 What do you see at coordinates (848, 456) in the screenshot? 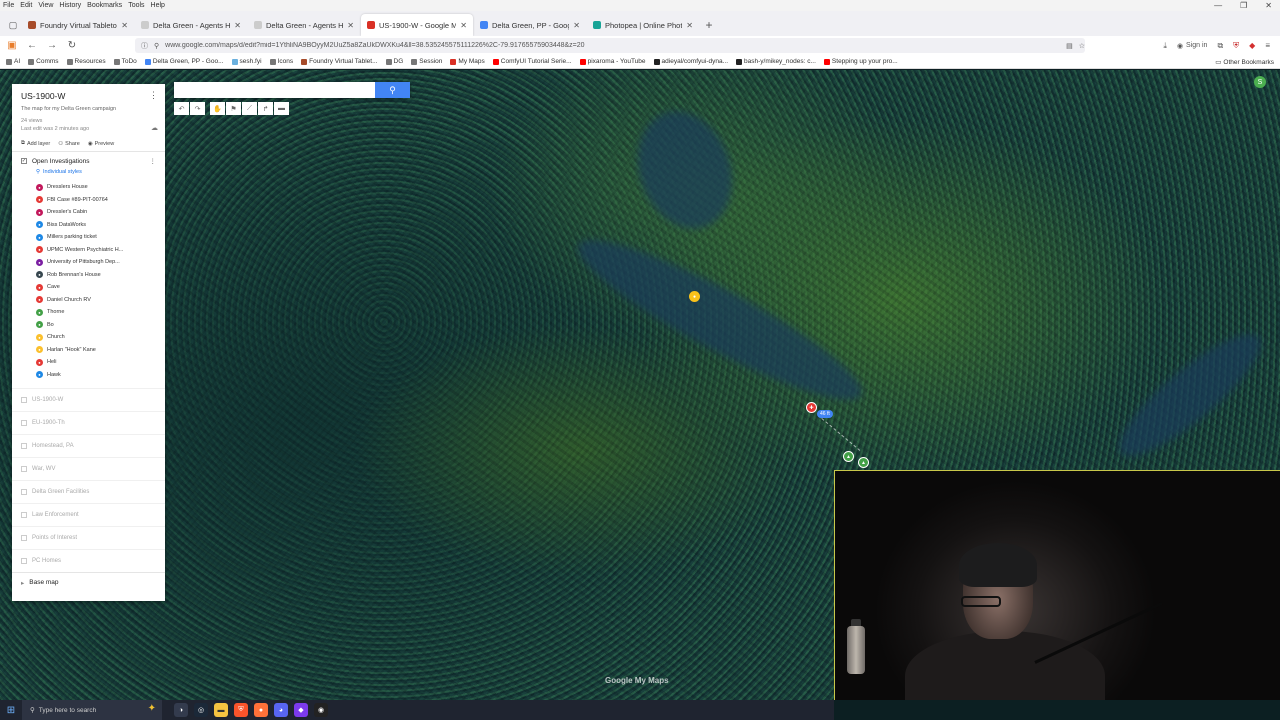
I see `thorne-marker: ▲` at bounding box center [848, 456].